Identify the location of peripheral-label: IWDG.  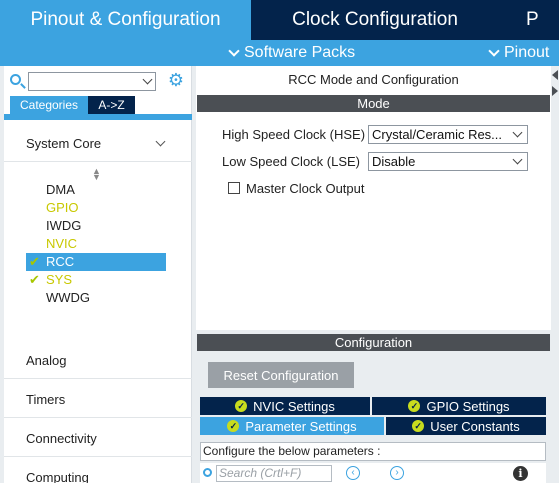
(64, 225).